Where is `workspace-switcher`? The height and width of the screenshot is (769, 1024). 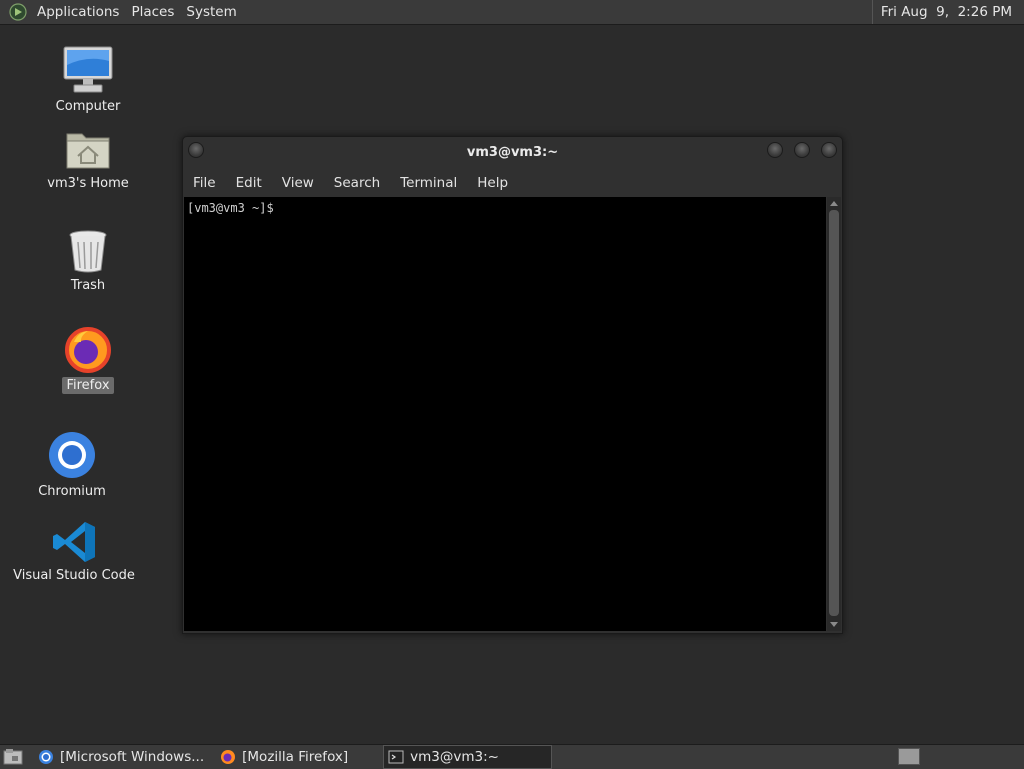 workspace-switcher is located at coordinates (909, 756).